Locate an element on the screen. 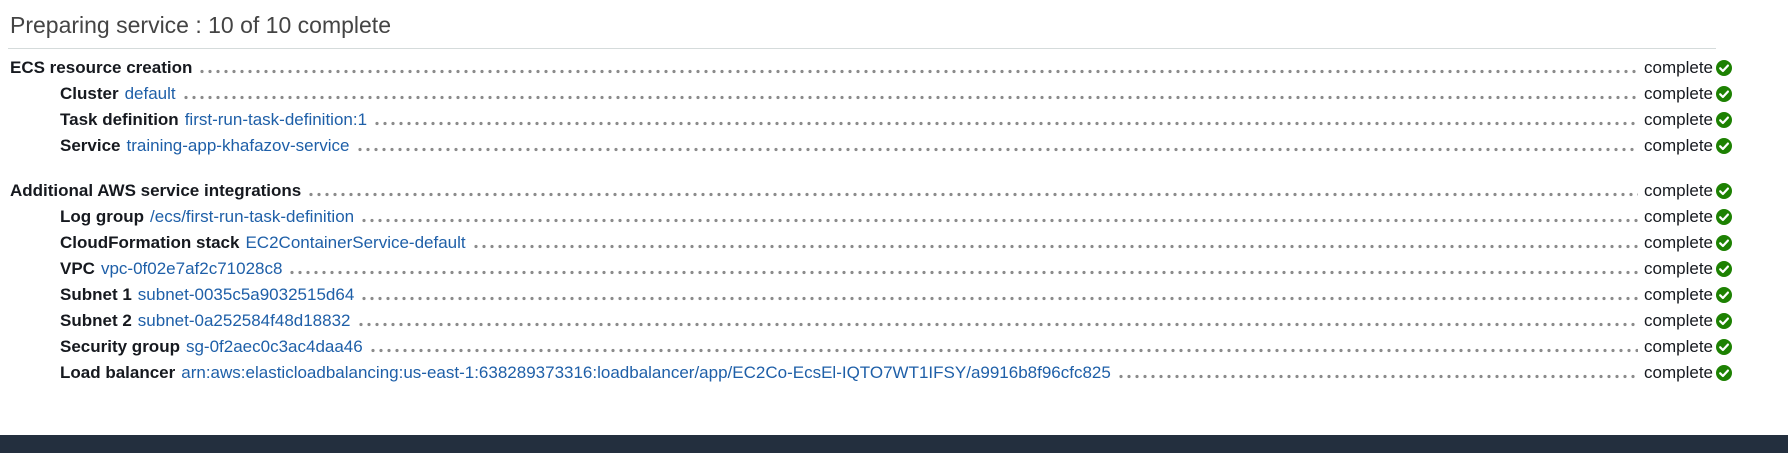 This screenshot has height=453, width=1788. security-group-link: sg-0f2aec0c3ac4daa46 is located at coordinates (274, 347).